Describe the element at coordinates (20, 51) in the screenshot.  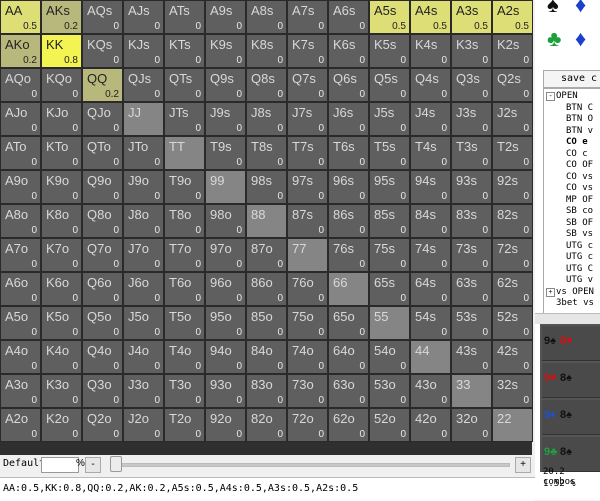
I see `hand-cell-AKo: AKo 0.2` at that location.